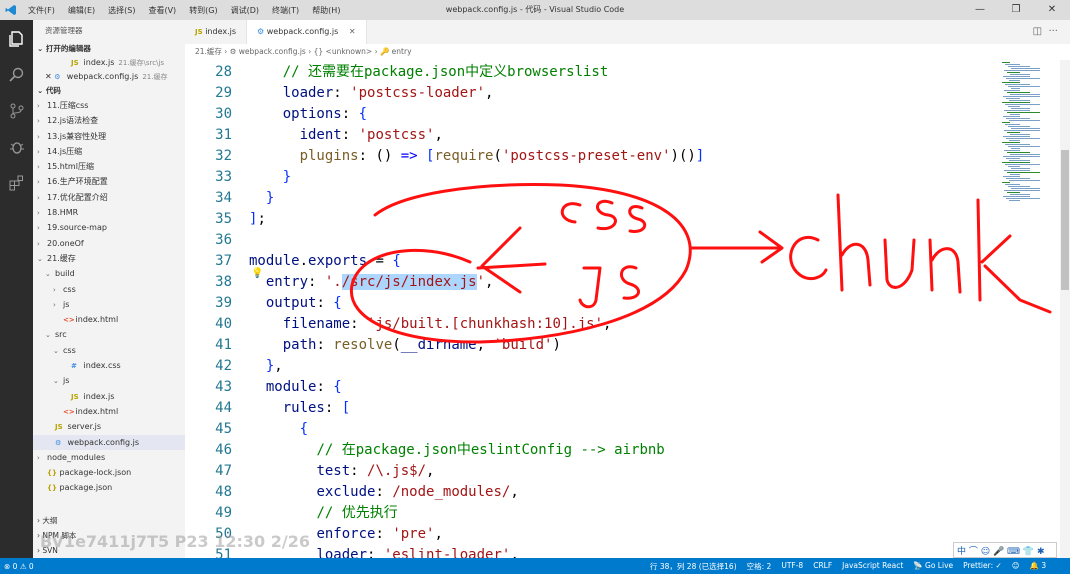  What do you see at coordinates (759, 566) in the screenshot?
I see `status-item: 空格: 2` at bounding box center [759, 566].